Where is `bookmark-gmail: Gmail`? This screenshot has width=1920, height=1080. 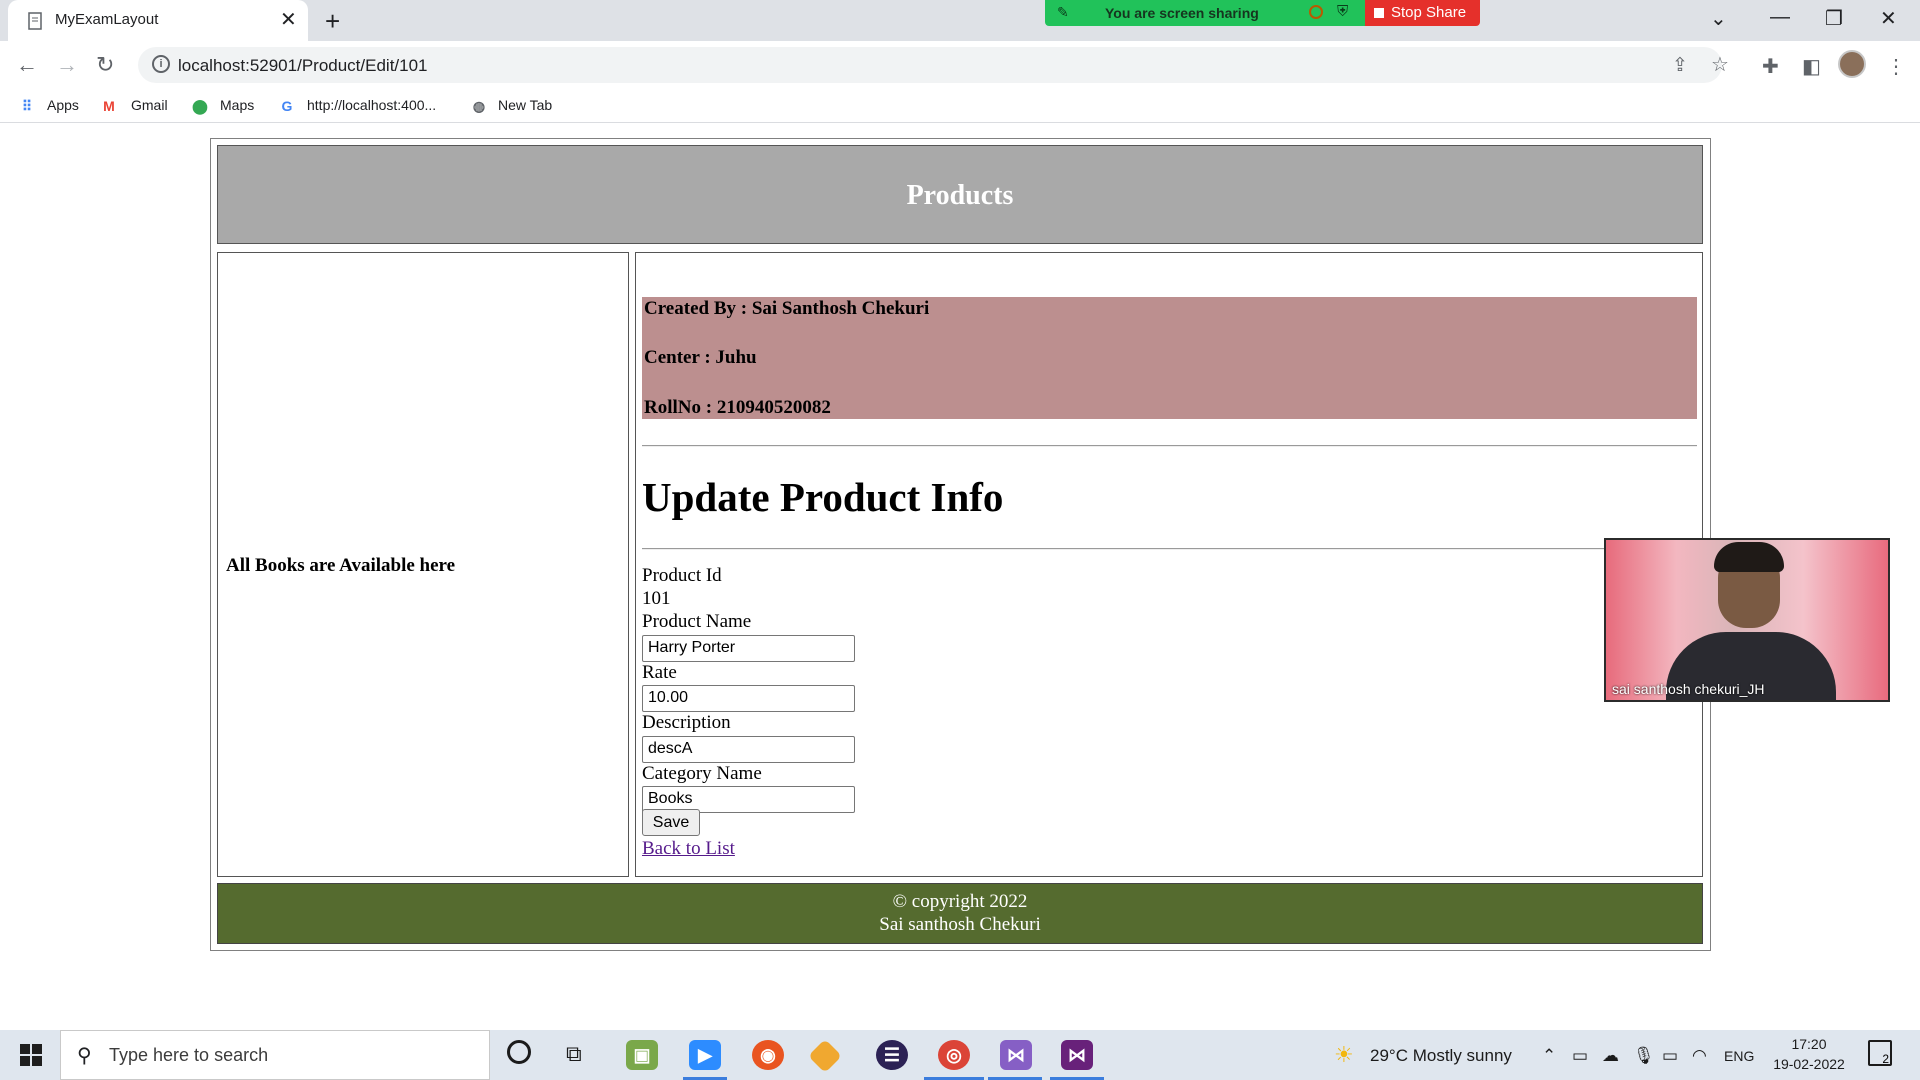 bookmark-gmail: Gmail is located at coordinates (149, 105).